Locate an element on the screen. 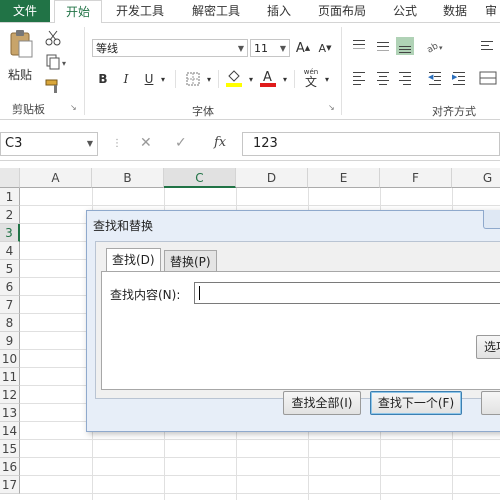 This screenshot has height=500, width=500. tab-page-layout: 页面布局 is located at coordinates (342, 11).